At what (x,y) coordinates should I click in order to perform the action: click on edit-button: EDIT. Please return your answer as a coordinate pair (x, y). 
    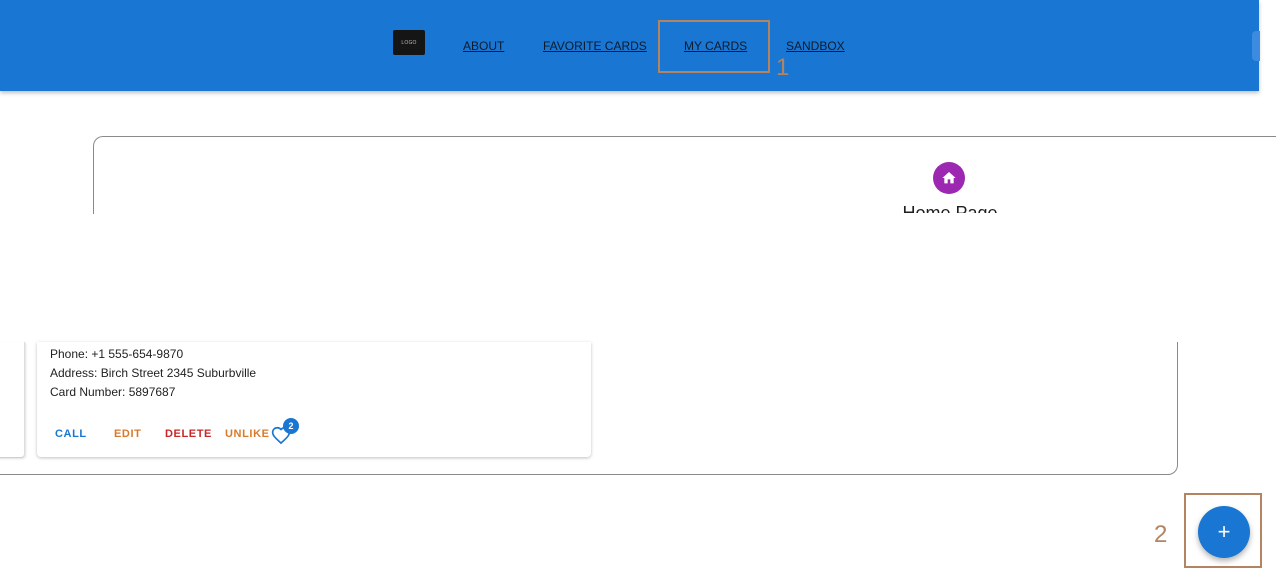
    Looking at the image, I should click on (127, 434).